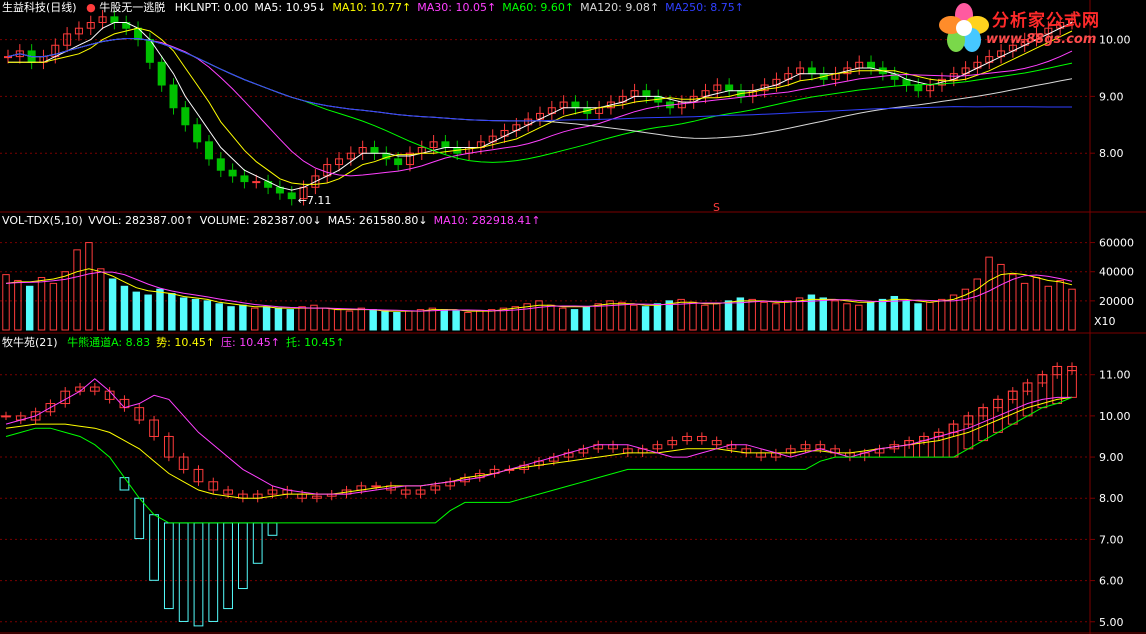 The height and width of the screenshot is (634, 1146). Describe the element at coordinates (1115, 375) in the screenshot. I see `lower-tick-label-6: 11.00` at that location.